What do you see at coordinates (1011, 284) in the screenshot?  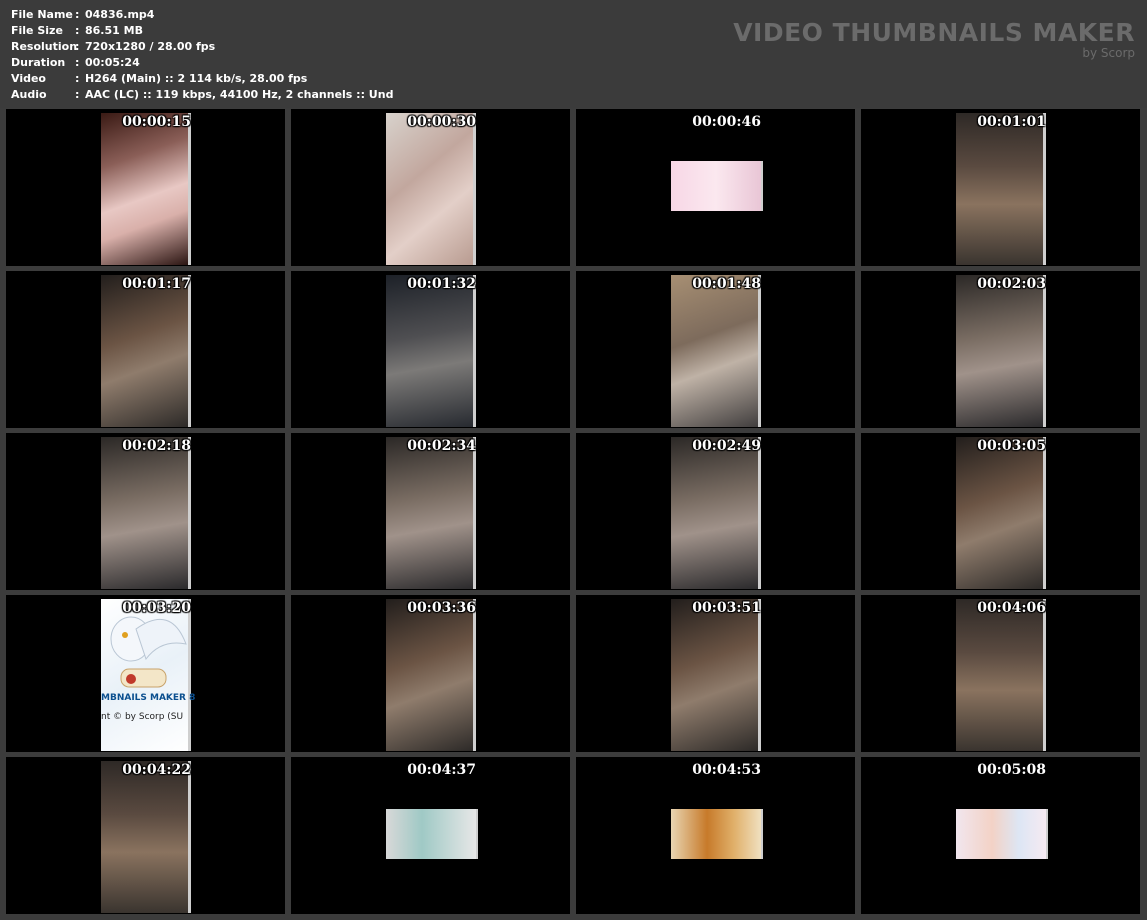 I see `timestamp: 00:02:03` at bounding box center [1011, 284].